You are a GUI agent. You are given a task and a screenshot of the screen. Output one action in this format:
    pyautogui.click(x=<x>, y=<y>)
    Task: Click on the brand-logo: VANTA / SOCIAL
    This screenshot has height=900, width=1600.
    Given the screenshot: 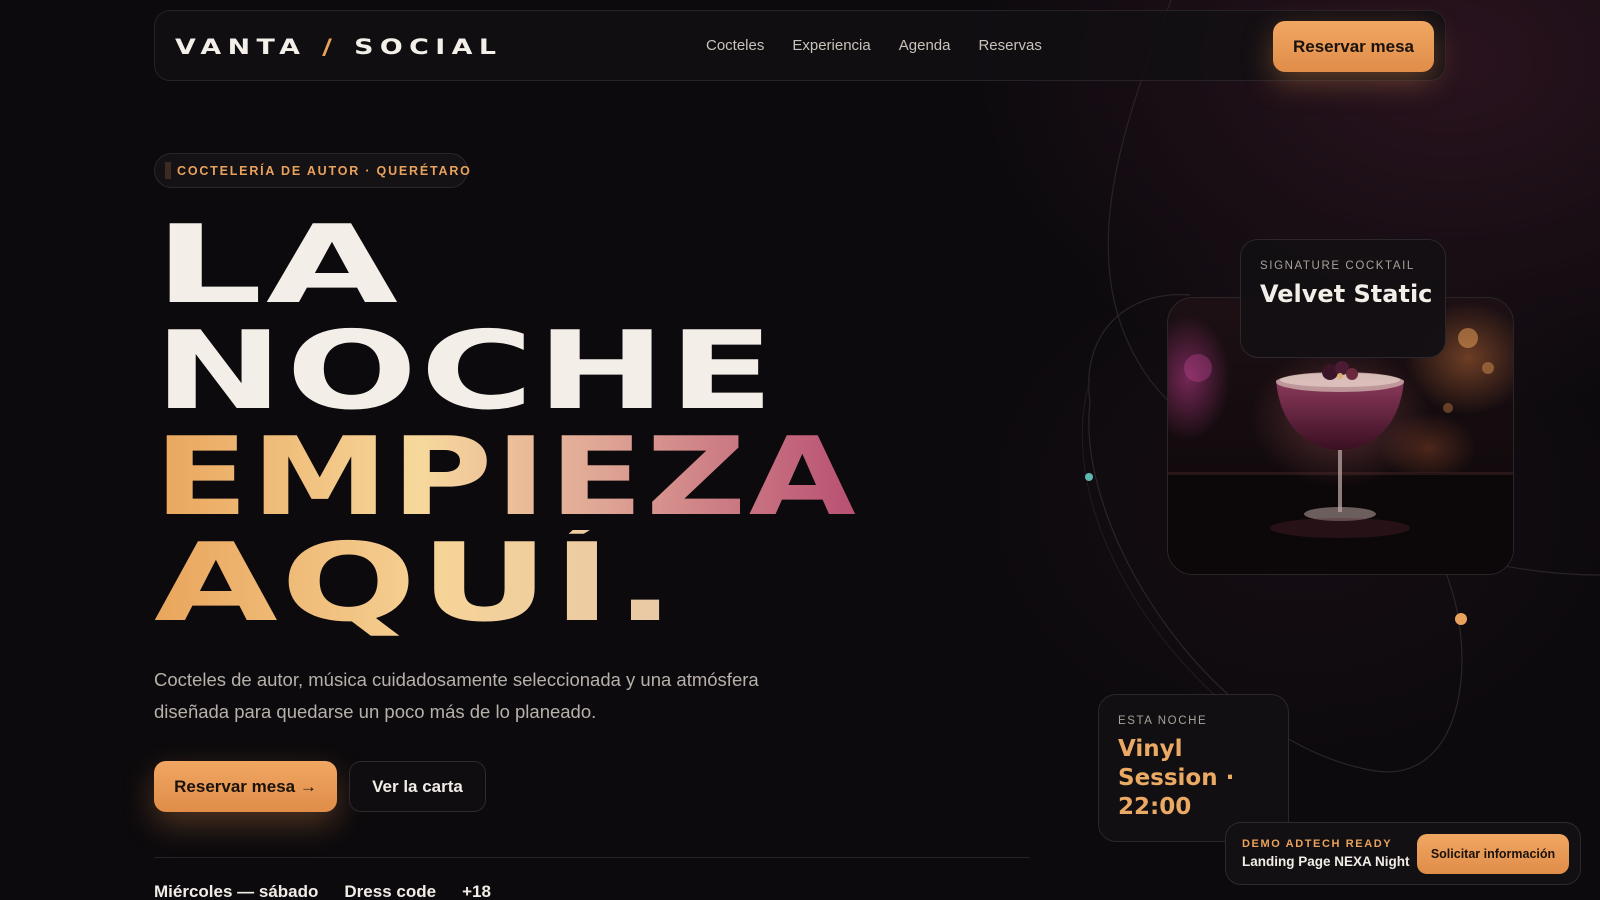 What is the action you would take?
    pyautogui.click(x=338, y=47)
    